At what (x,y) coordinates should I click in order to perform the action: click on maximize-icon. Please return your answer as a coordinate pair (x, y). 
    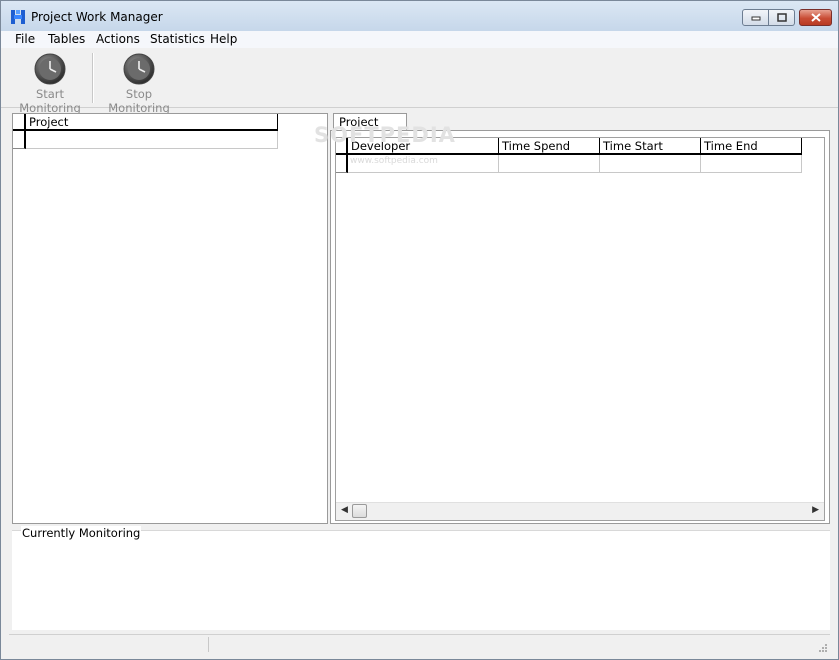
    Looking at the image, I should click on (781, 17).